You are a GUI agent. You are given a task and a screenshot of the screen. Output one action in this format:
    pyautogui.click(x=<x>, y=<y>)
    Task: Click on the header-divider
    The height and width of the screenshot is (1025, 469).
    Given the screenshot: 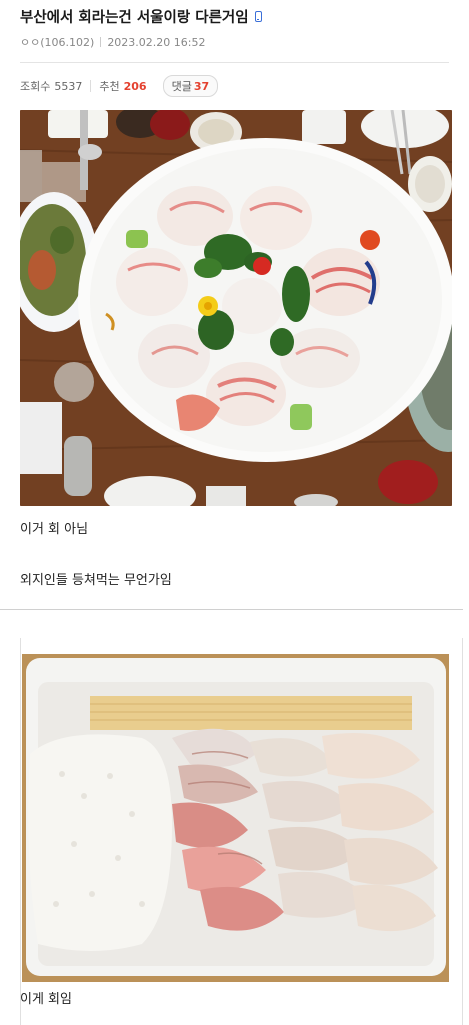 What is the action you would take?
    pyautogui.click(x=234, y=62)
    